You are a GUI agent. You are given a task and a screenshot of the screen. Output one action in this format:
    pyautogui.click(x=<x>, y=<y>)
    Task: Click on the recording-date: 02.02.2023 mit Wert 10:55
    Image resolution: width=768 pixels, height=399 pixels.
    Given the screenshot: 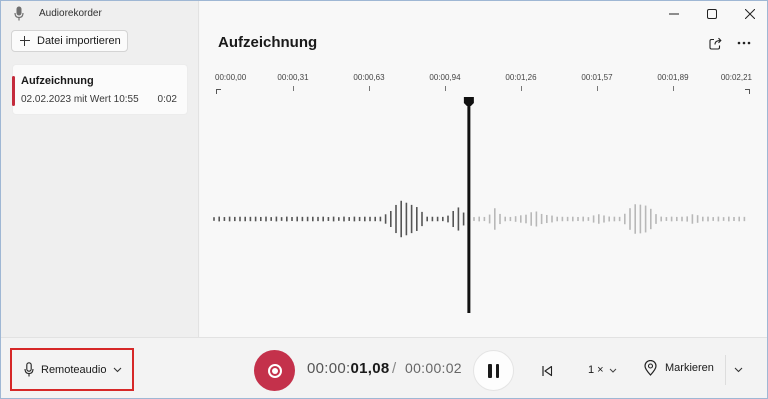 What is the action you would take?
    pyautogui.click(x=80, y=99)
    